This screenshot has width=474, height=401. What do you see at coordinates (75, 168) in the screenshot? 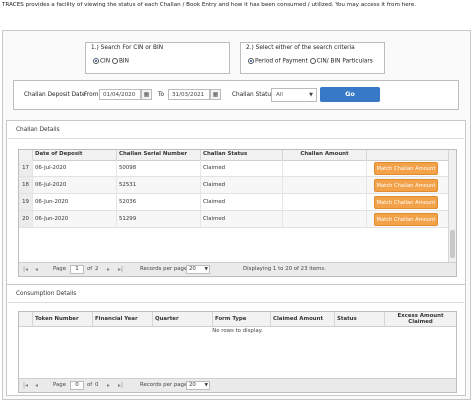
I see `deposit-date-cell: 06-Jul-2020` at bounding box center [75, 168].